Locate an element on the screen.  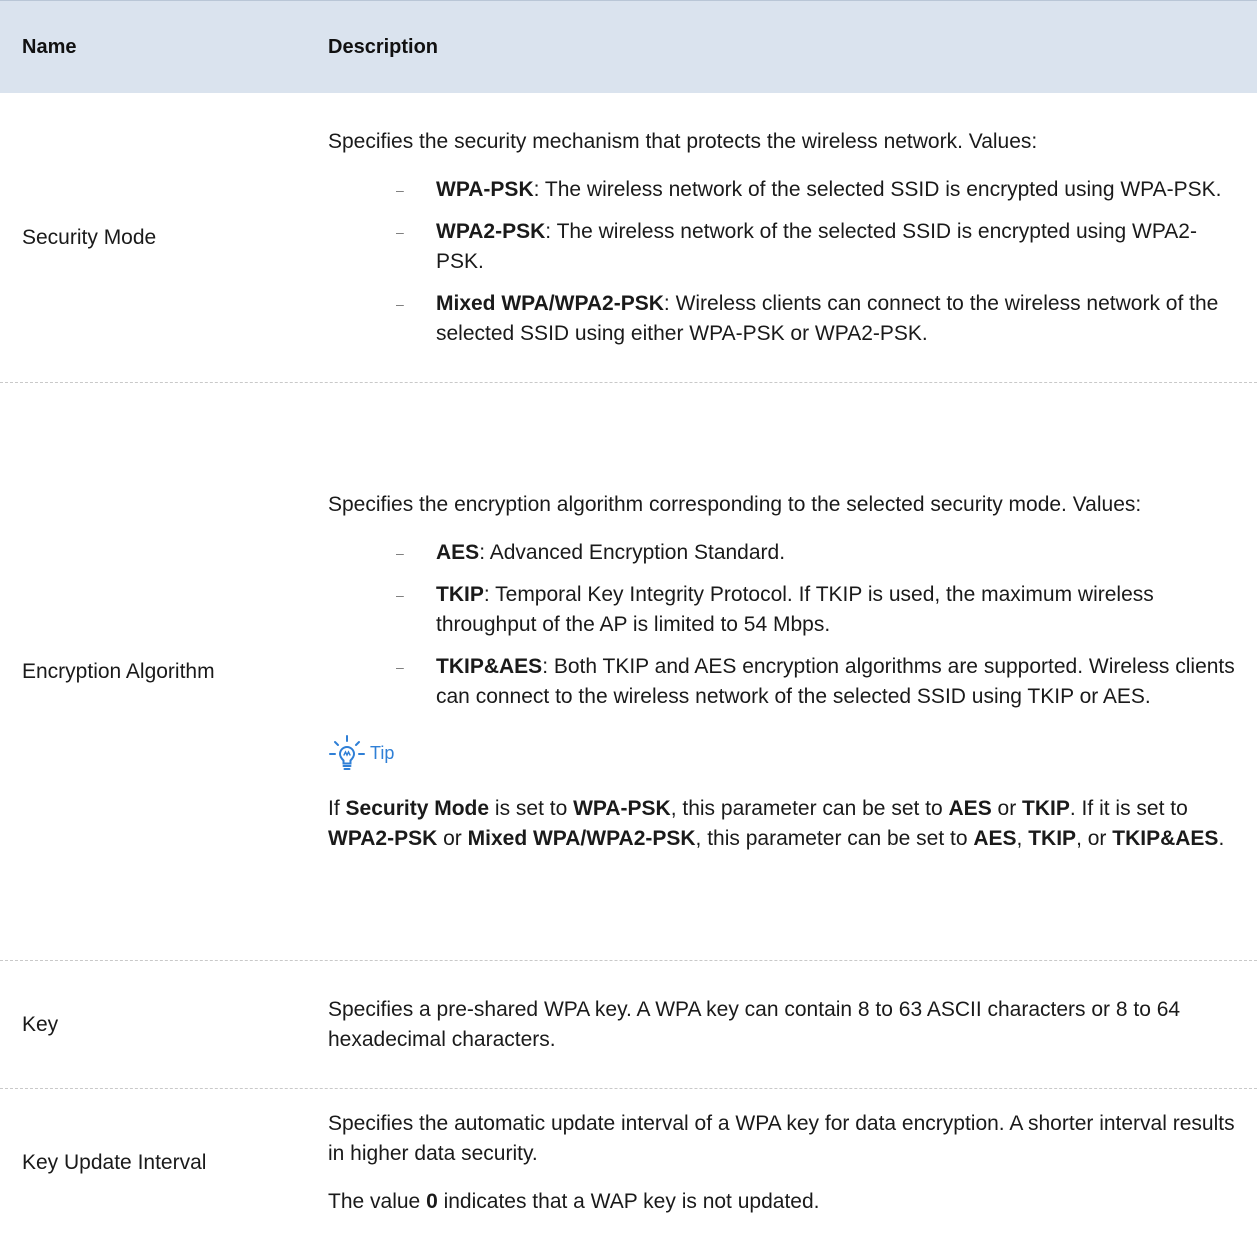
lightbulb-icon is located at coordinates (347, 753).